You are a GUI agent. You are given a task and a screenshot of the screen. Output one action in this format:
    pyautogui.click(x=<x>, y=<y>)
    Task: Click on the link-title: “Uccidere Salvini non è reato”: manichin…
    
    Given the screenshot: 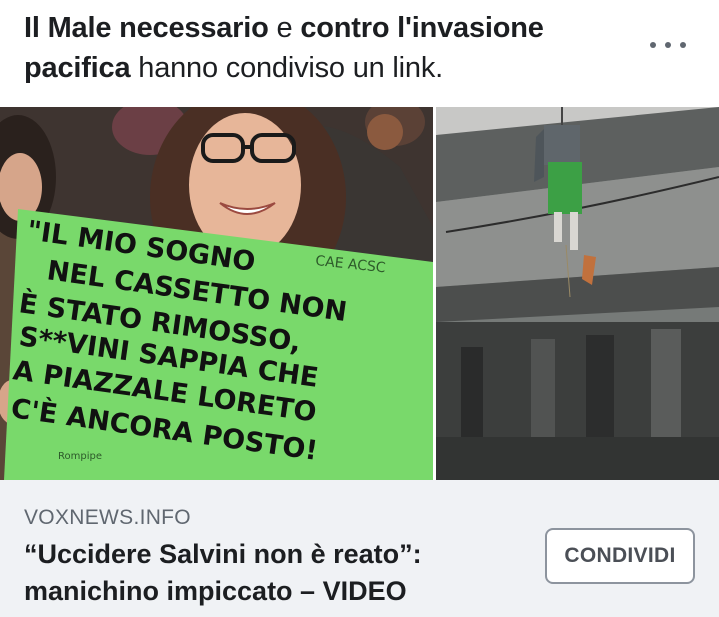 What is the action you would take?
    pyautogui.click(x=269, y=573)
    